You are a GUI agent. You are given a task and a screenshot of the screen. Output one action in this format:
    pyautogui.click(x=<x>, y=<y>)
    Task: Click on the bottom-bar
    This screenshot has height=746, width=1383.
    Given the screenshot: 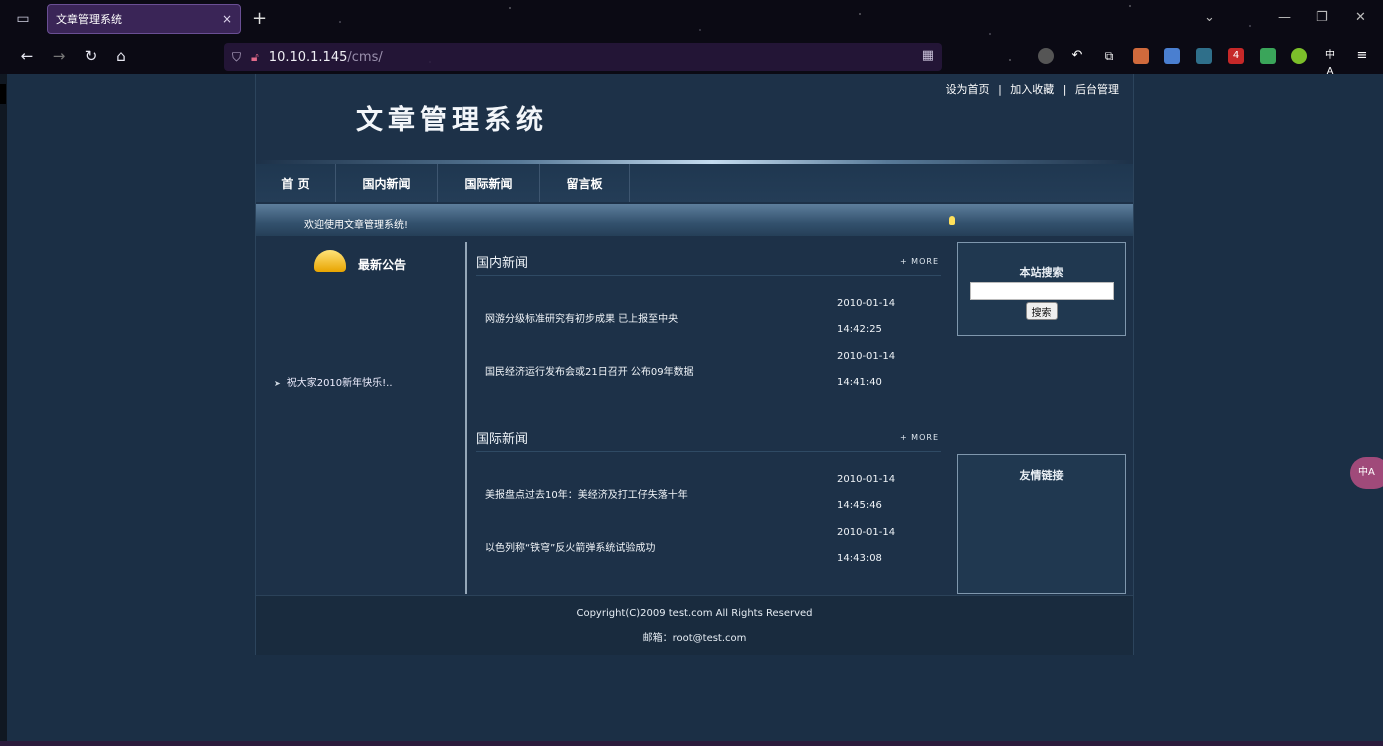 What is the action you would take?
    pyautogui.click(x=691, y=743)
    